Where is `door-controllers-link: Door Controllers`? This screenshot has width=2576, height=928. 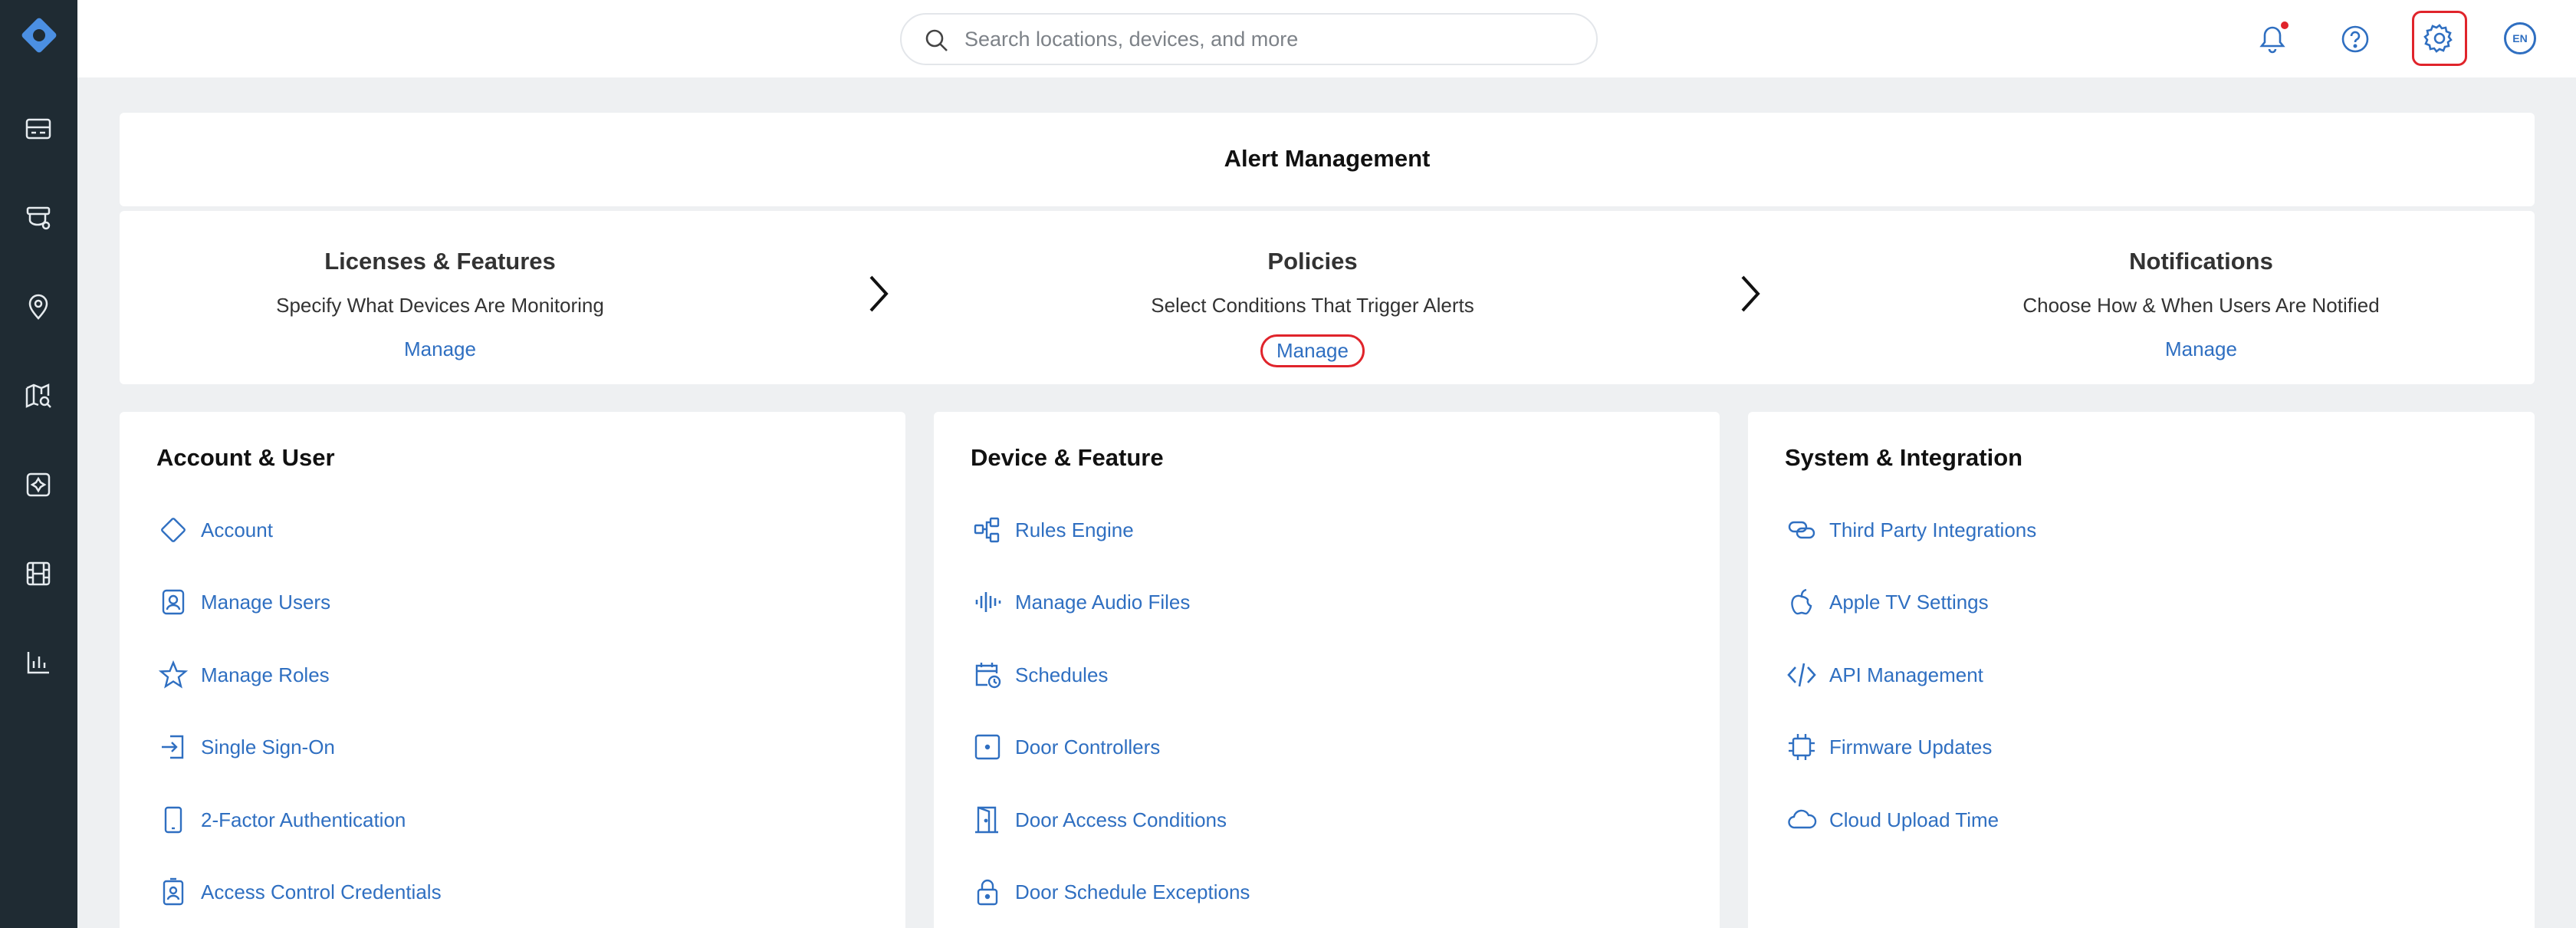
door-controllers-link: Door Controllers is located at coordinates (1066, 747).